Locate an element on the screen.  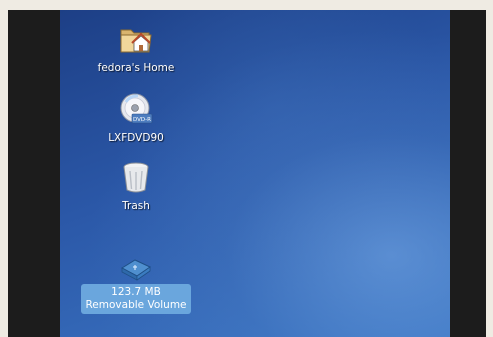
right-border is located at coordinates (468, 173).